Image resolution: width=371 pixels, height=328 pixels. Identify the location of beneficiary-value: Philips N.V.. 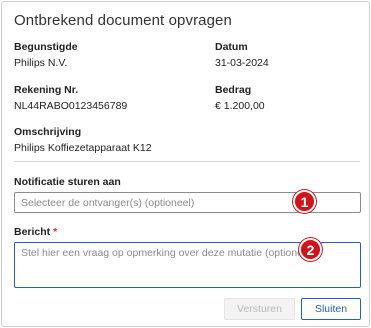
(41, 63).